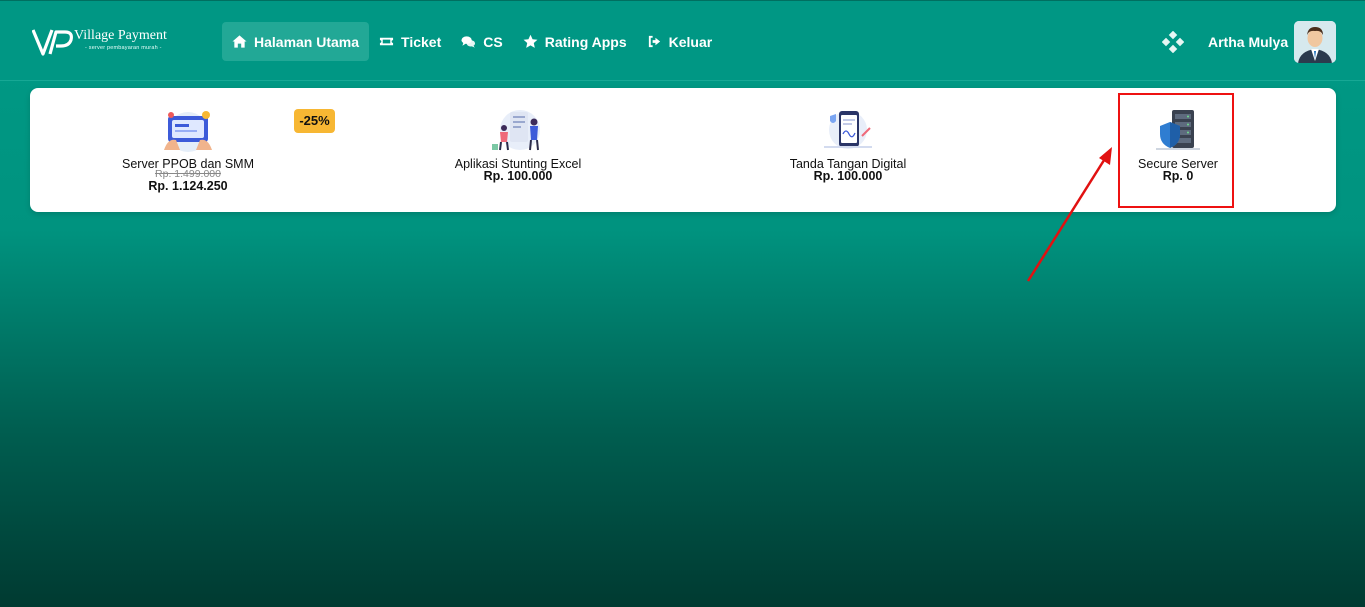  What do you see at coordinates (188, 131) in the screenshot?
I see `ppob-illustration-icon` at bounding box center [188, 131].